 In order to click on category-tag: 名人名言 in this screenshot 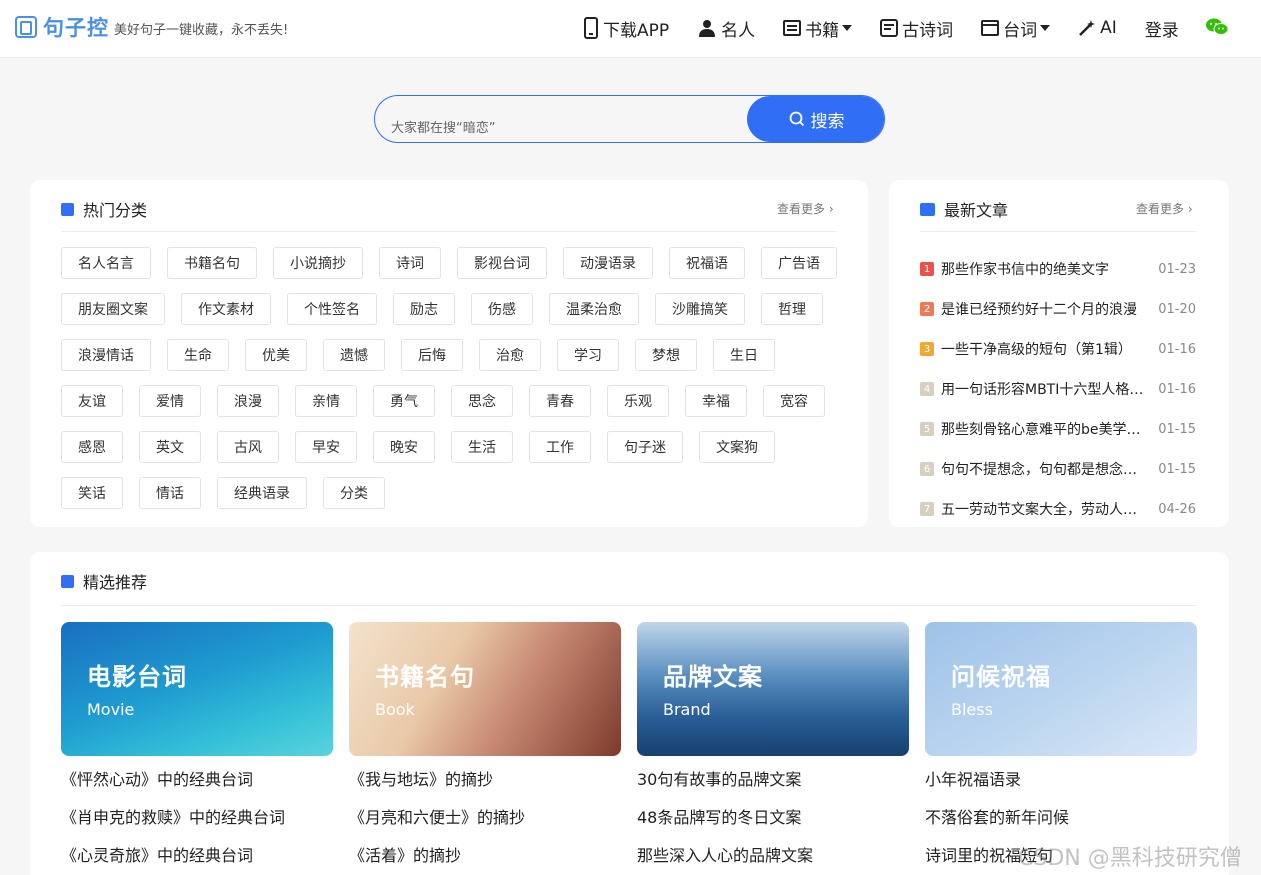, I will do `click(106, 263)`.